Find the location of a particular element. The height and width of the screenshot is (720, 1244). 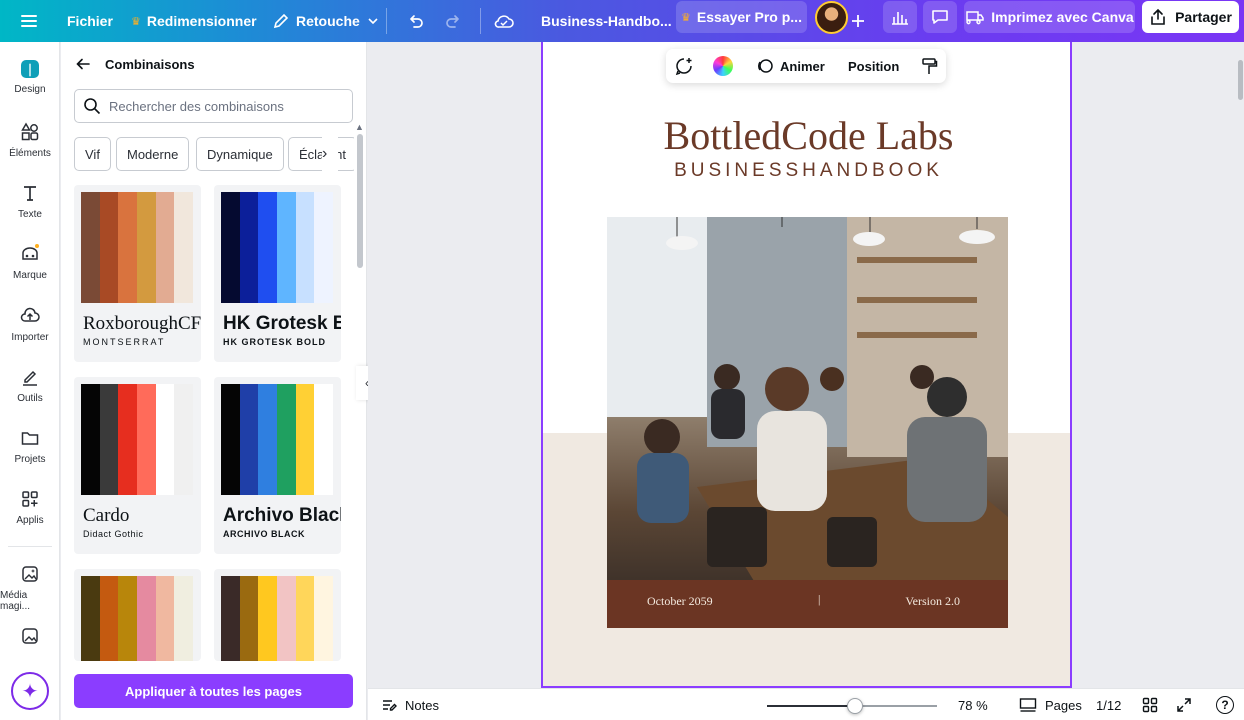

chip-scroll-right-icon: › is located at coordinates (330, 154).